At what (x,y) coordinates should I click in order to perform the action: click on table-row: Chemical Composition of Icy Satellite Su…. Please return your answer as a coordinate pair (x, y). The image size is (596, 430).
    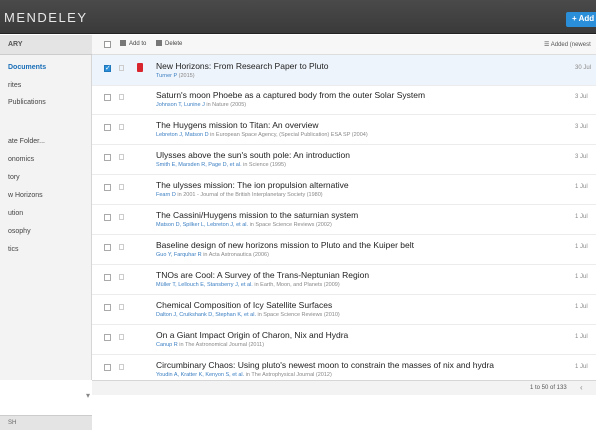
    Looking at the image, I should click on (344, 309).